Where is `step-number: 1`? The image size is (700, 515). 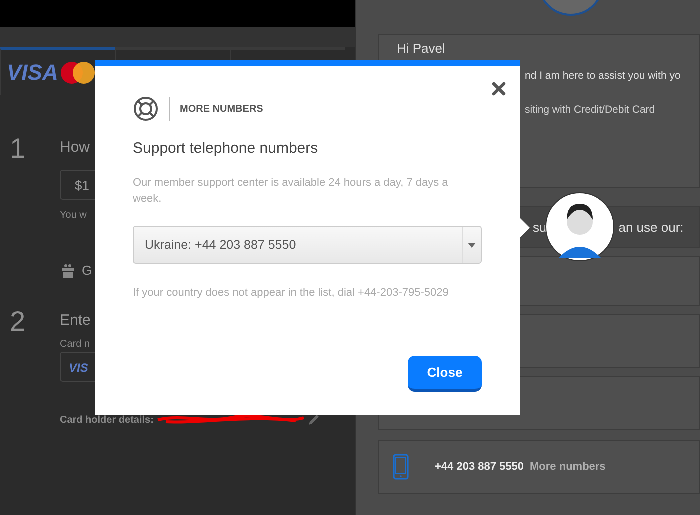 step-number: 1 is located at coordinates (18, 149).